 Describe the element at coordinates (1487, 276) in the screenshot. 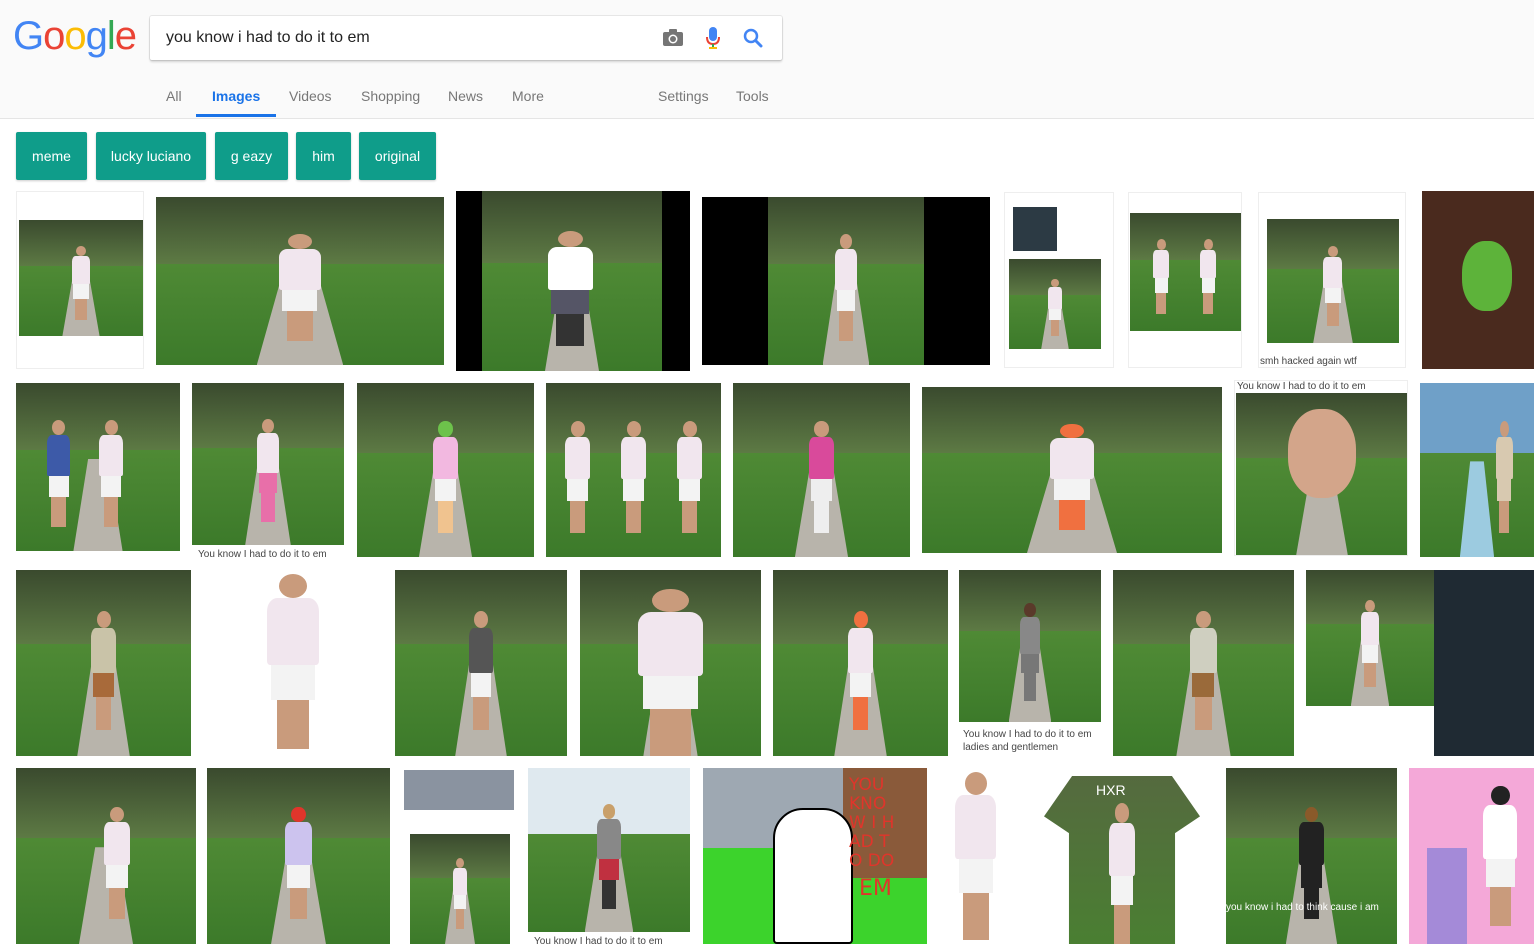

I see `mascot-figure` at that location.